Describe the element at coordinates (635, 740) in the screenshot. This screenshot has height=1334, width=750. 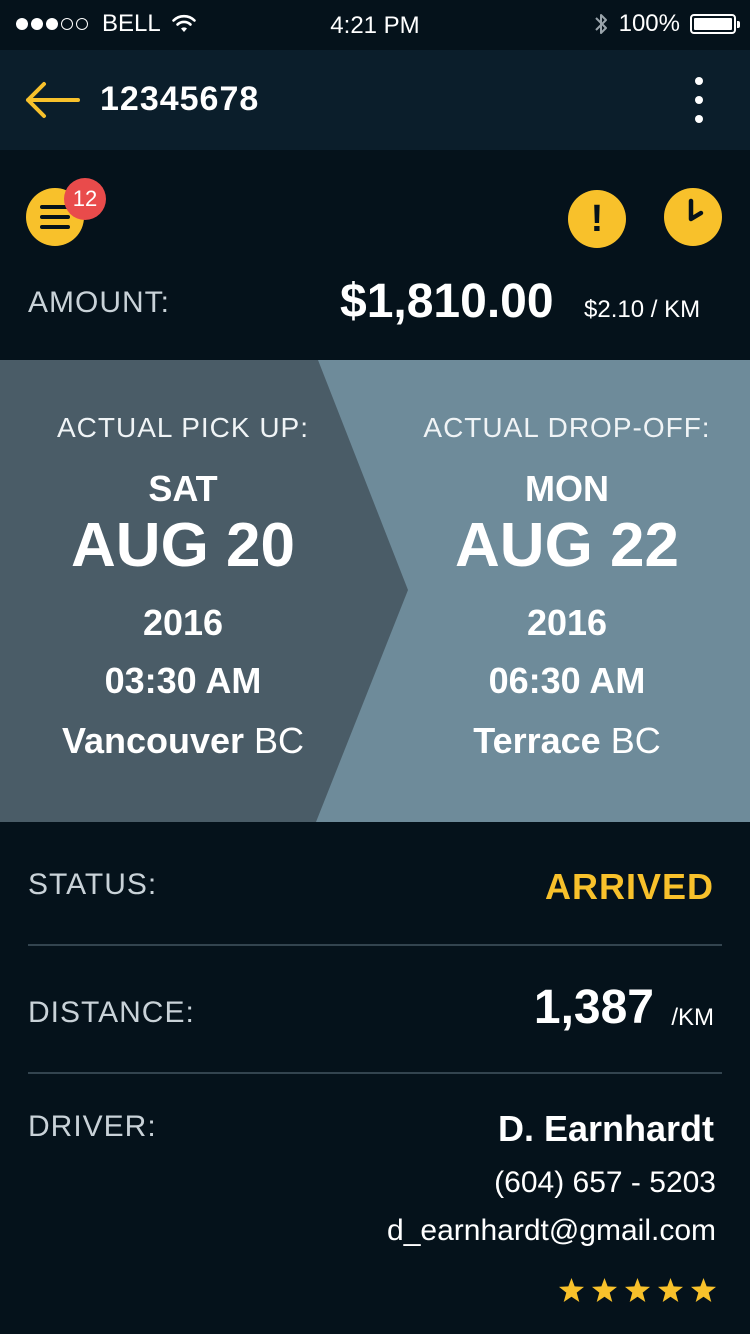
I see `dropoff-region: BC` at that location.